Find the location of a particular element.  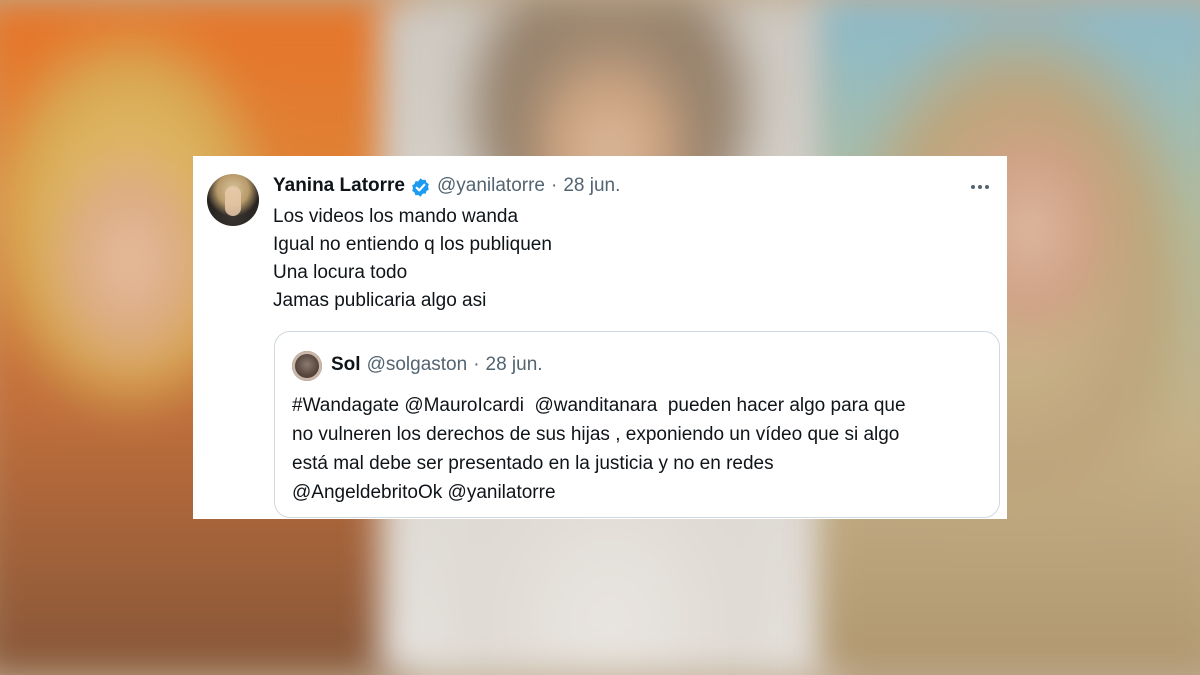

tweet-text-line: Los videos los mando wanda is located at coordinates (396, 216).